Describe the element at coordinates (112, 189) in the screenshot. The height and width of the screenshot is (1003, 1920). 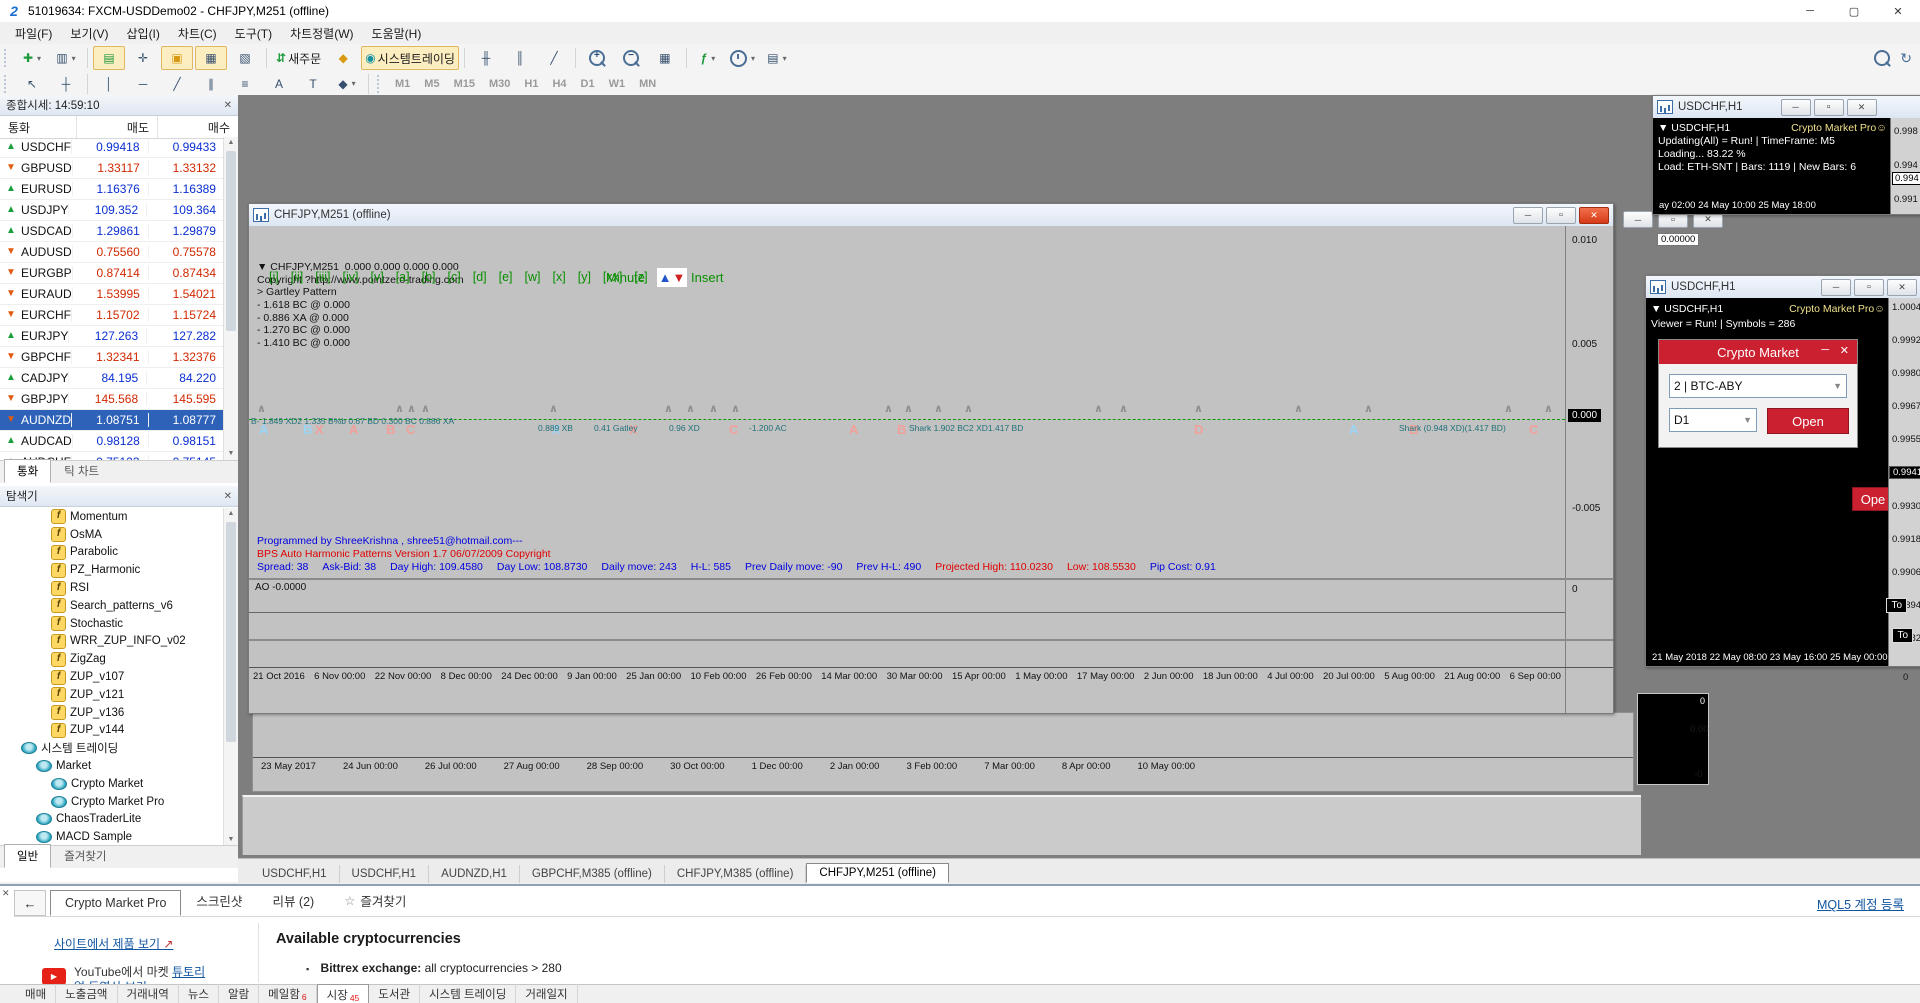
I see `market-watch-row: EURUSD 1.16376 1.16389` at that location.